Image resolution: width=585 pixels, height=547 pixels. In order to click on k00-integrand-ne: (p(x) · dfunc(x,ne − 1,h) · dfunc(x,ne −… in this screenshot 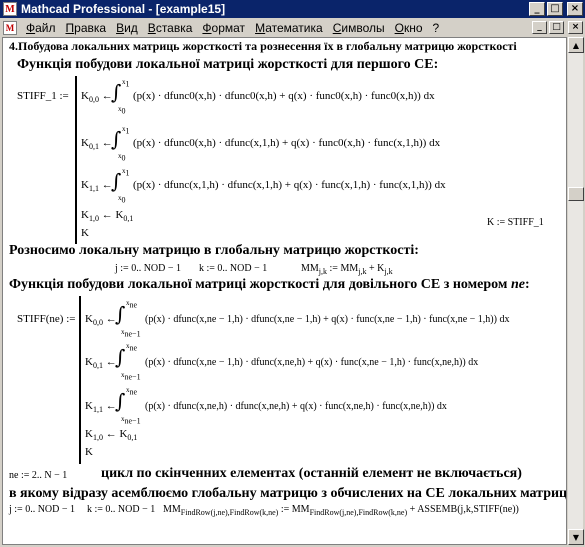, I will do `click(327, 319)`.